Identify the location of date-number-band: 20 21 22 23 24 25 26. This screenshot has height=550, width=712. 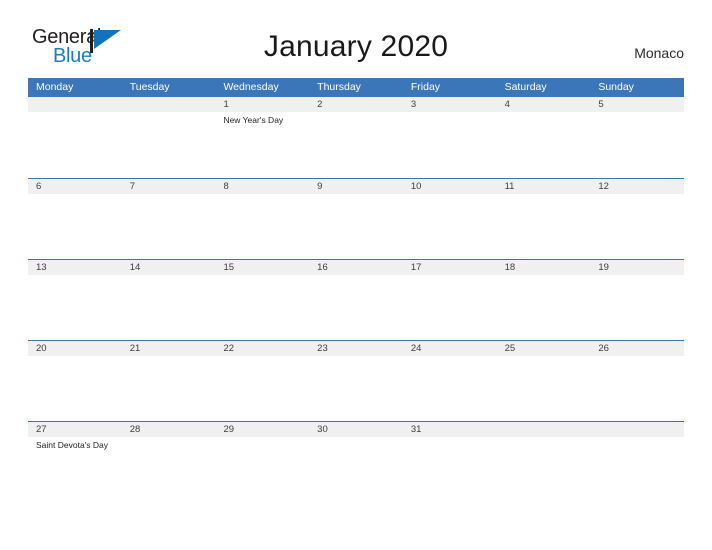
(356, 348).